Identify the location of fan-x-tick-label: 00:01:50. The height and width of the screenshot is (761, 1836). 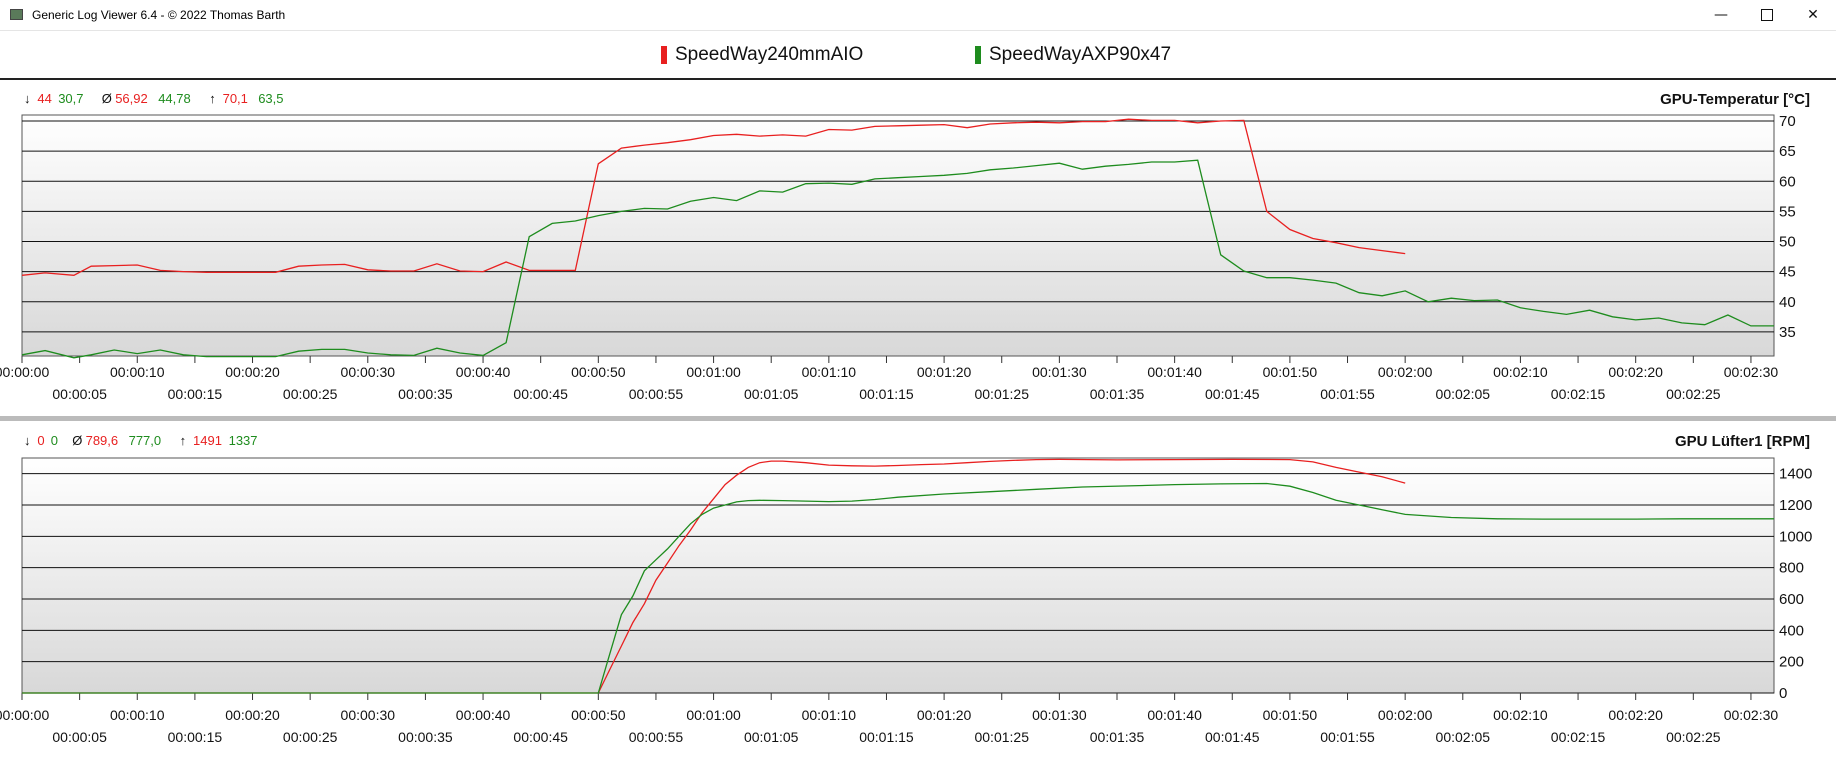
(1290, 715).